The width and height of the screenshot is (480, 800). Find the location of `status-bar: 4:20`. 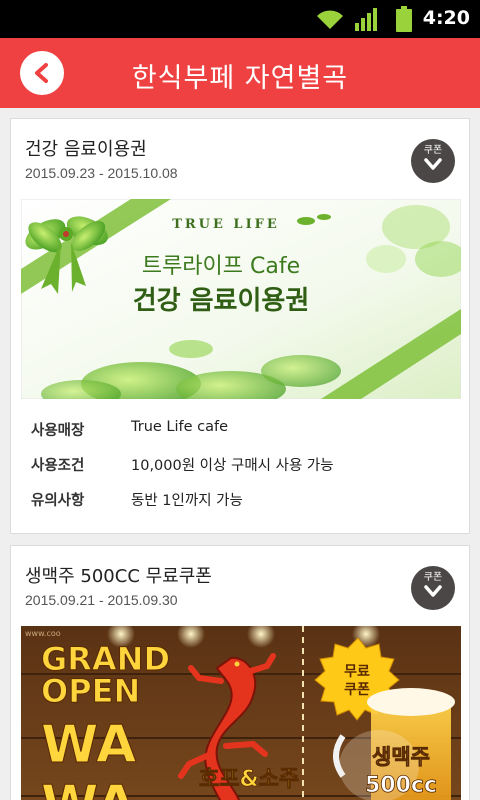

status-bar: 4:20 is located at coordinates (240, 19).